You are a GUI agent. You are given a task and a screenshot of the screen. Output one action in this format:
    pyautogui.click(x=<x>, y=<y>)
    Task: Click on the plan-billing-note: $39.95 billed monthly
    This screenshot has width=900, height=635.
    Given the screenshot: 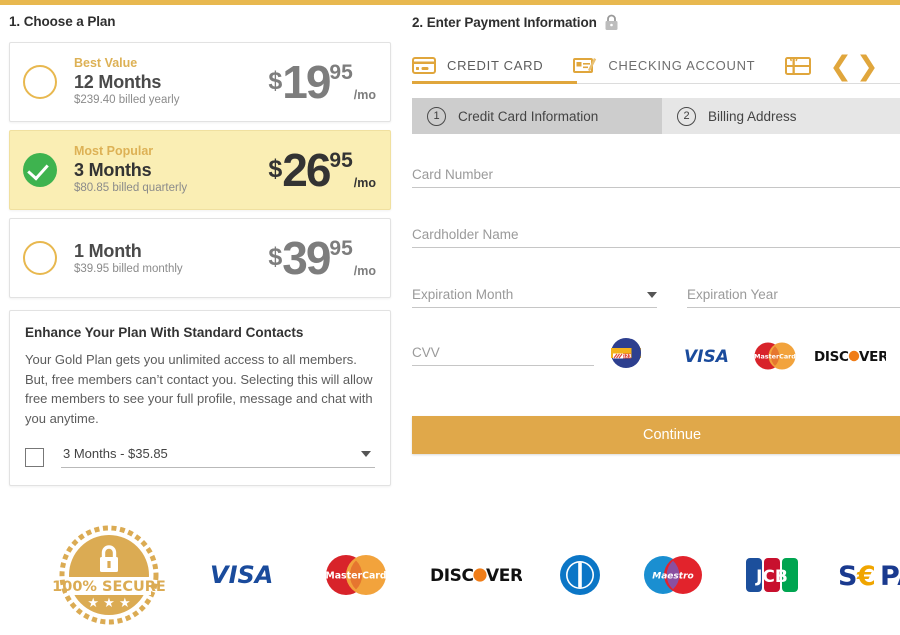 What is the action you would take?
    pyautogui.click(x=128, y=268)
    